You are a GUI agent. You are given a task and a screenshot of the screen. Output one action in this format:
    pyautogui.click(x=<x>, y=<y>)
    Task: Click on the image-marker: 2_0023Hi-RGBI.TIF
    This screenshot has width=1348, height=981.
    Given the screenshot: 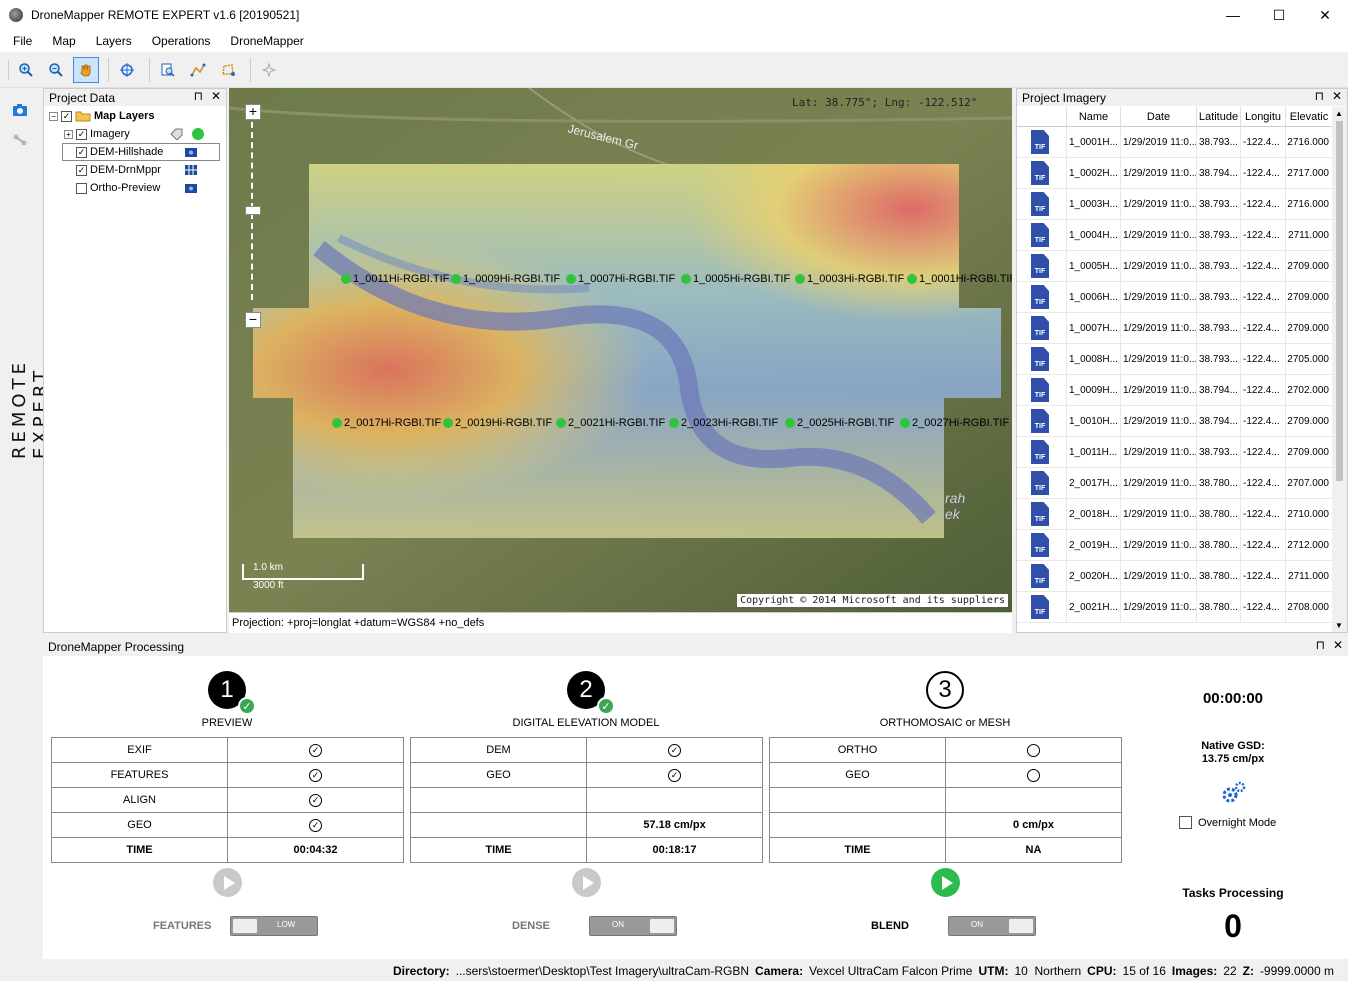 What is the action you would take?
    pyautogui.click(x=723, y=423)
    